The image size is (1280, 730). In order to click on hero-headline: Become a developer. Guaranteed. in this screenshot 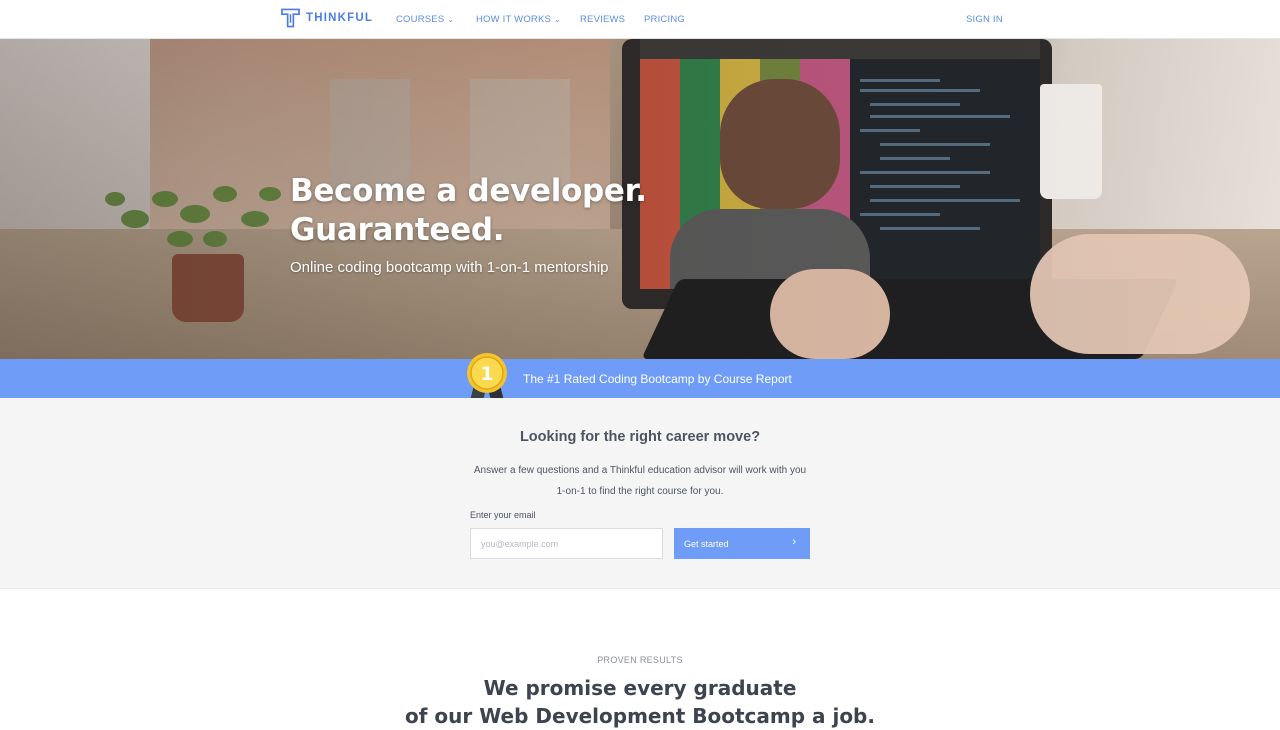, I will do `click(468, 211)`.